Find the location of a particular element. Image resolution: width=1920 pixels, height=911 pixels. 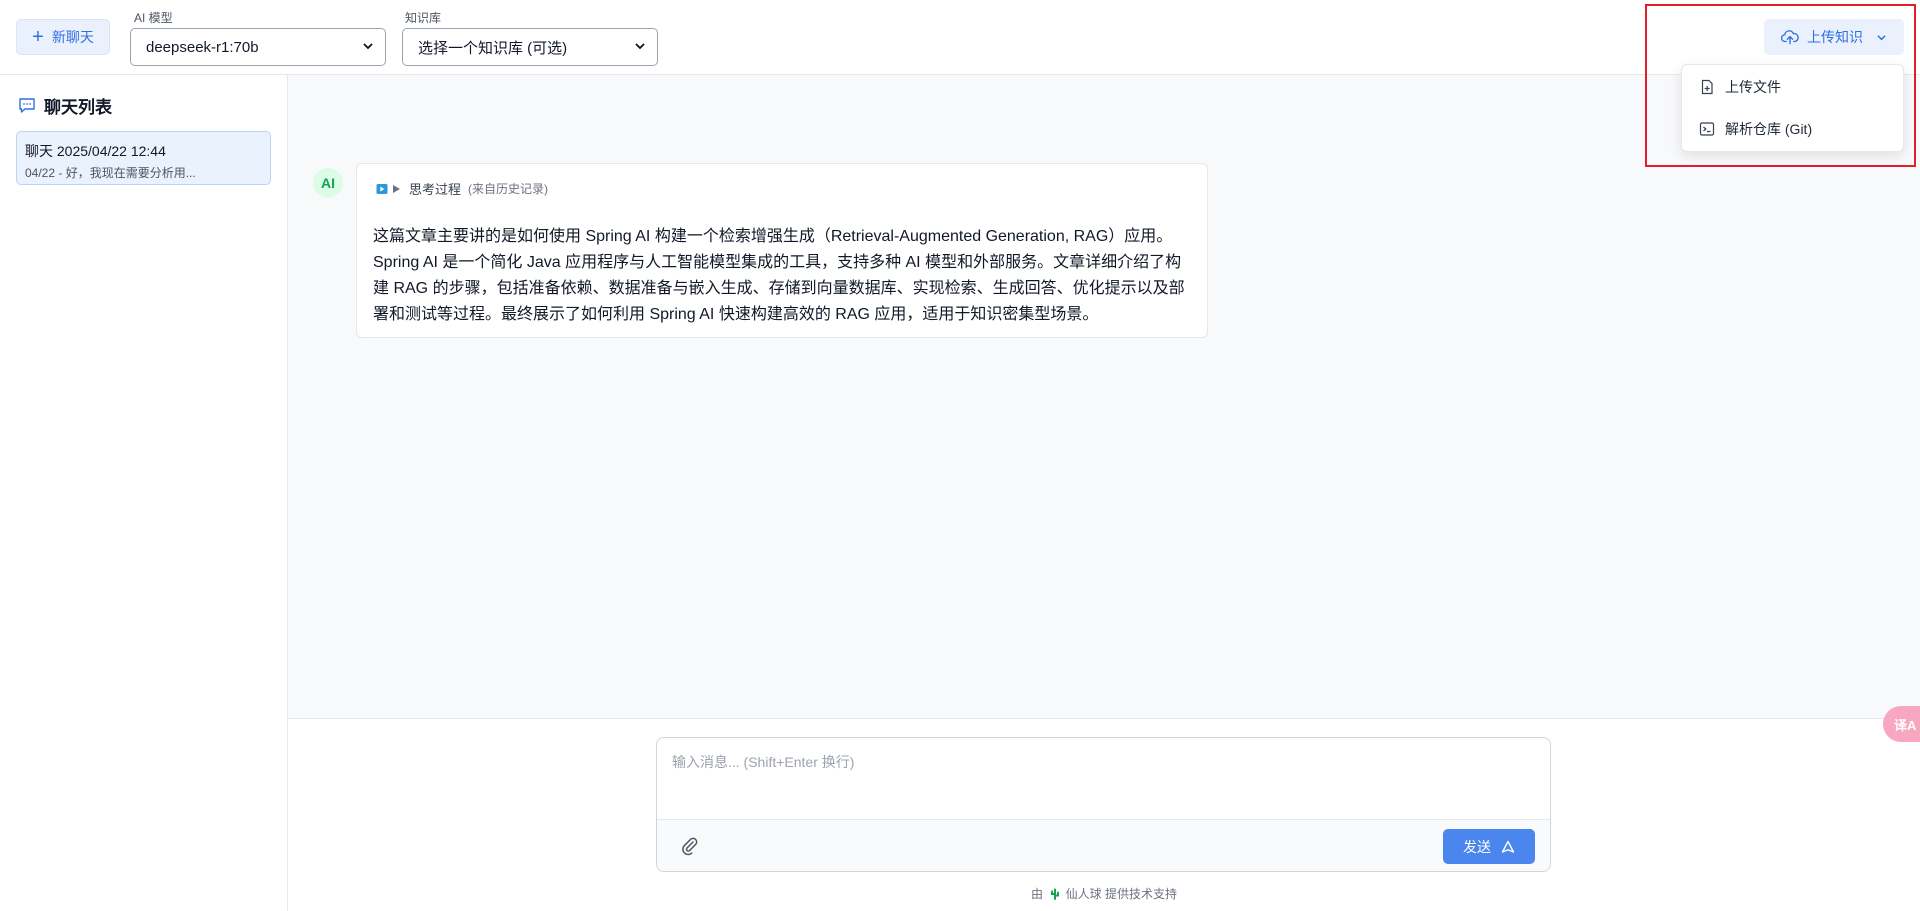

menu-item-label: 上传文件 is located at coordinates (1753, 87).